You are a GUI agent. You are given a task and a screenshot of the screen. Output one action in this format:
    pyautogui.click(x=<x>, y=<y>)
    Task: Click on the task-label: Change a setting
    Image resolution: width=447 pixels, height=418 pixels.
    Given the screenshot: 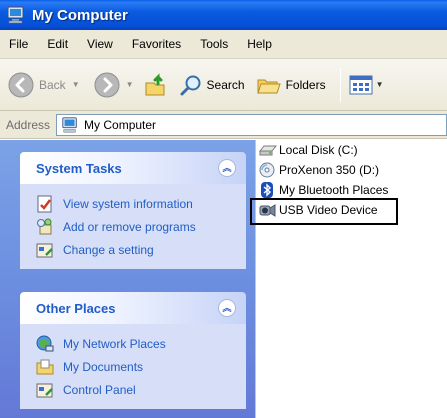 What is the action you would take?
    pyautogui.click(x=108, y=249)
    